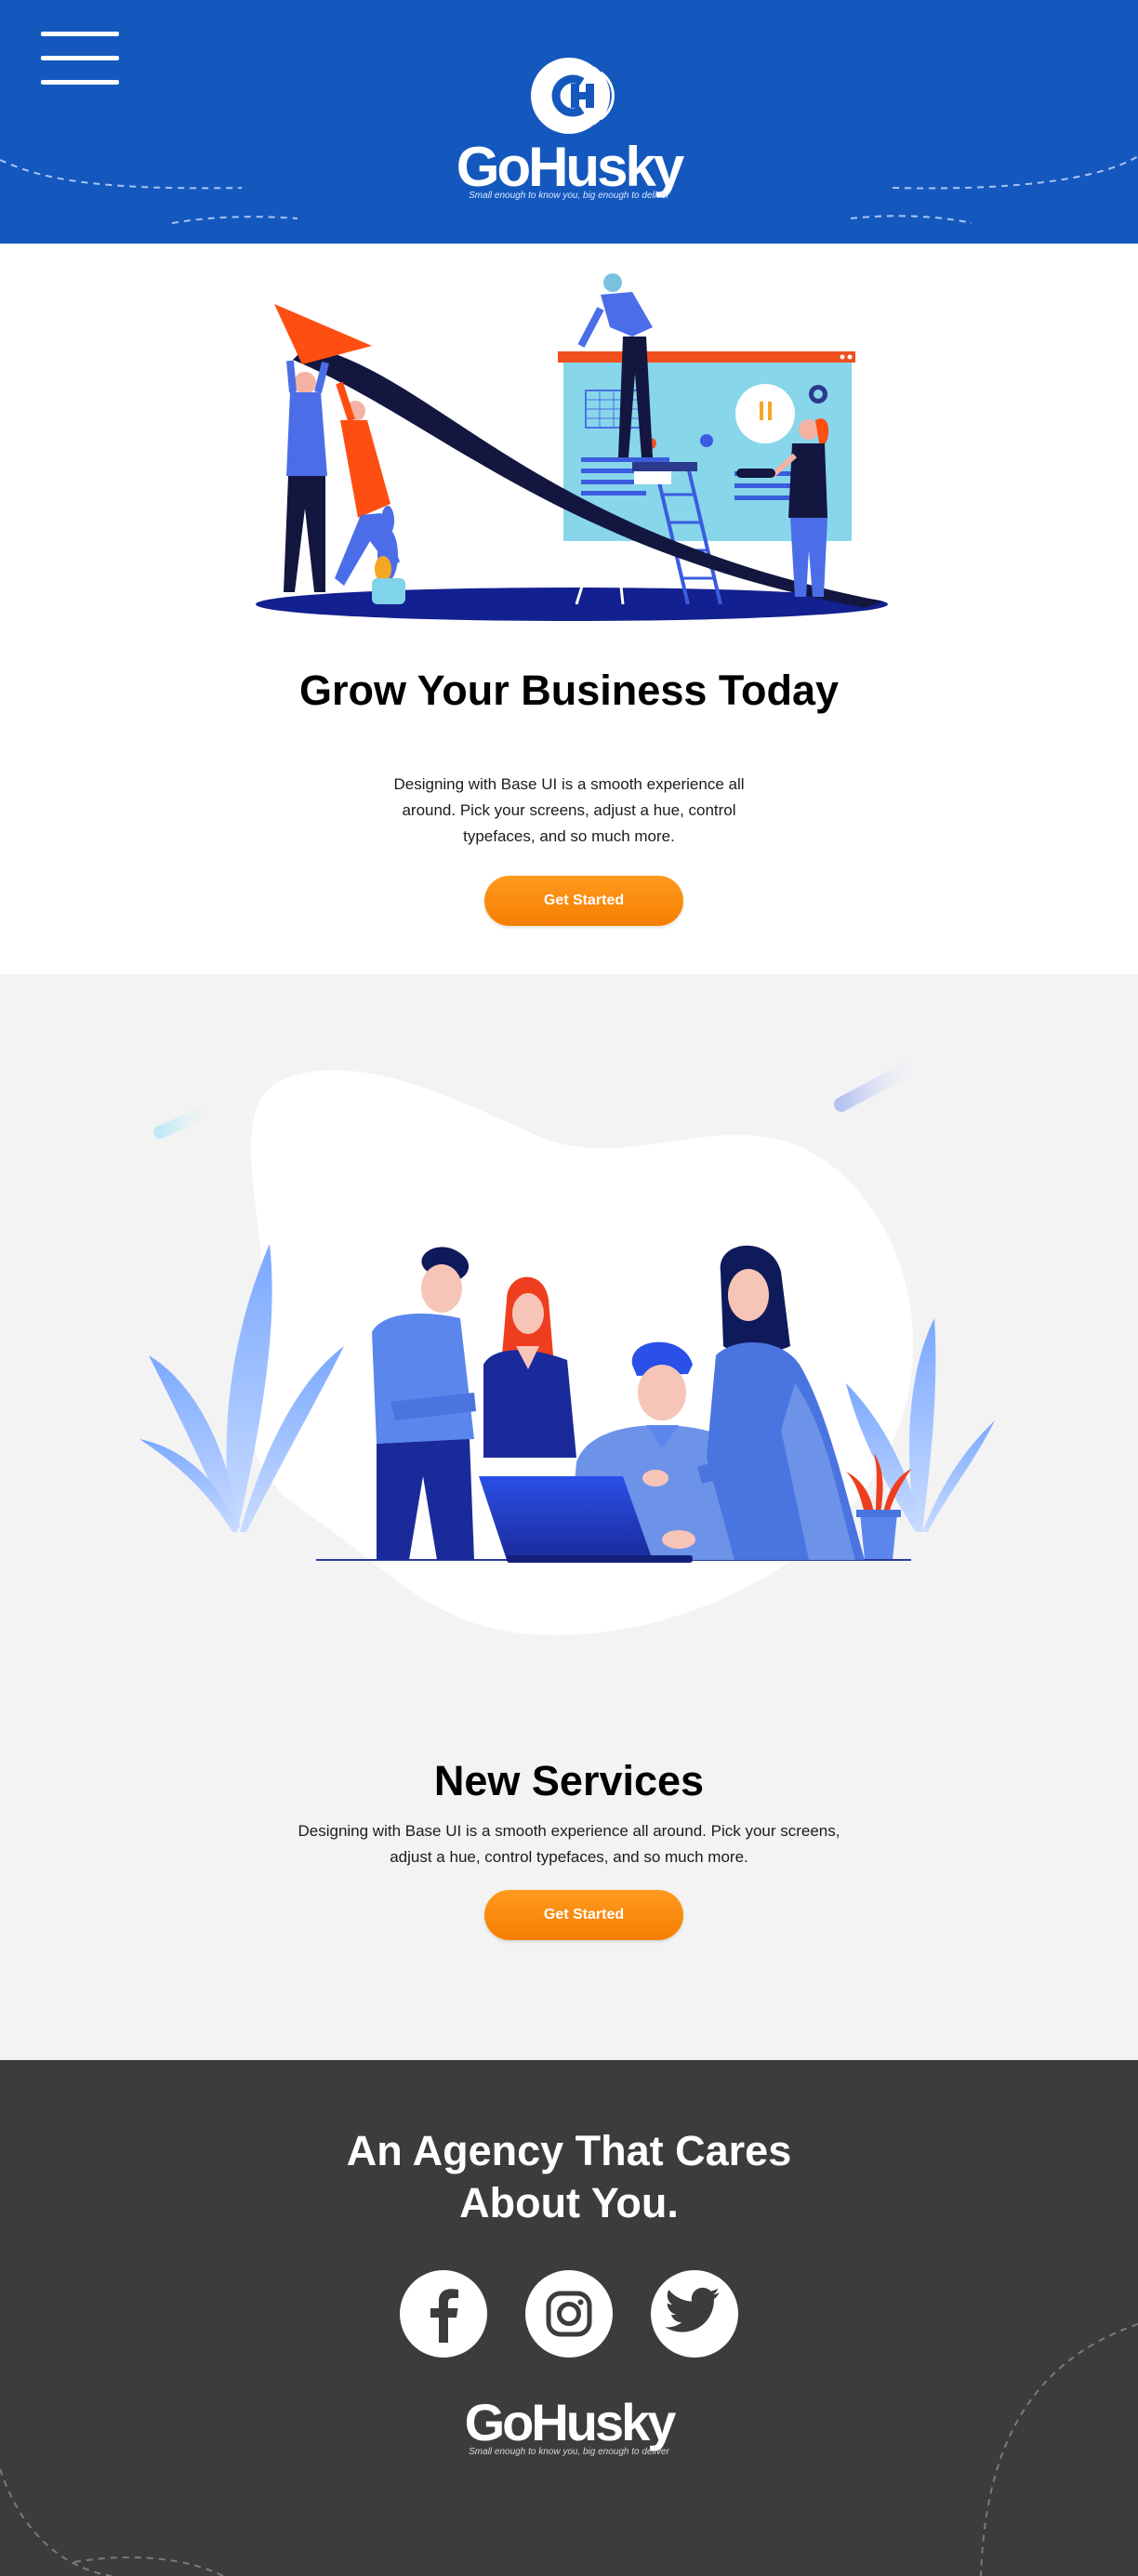 Image resolution: width=1138 pixels, height=2576 pixels. Describe the element at coordinates (570, 2422) in the screenshot. I see `footer-brand-name: GoHusky` at that location.